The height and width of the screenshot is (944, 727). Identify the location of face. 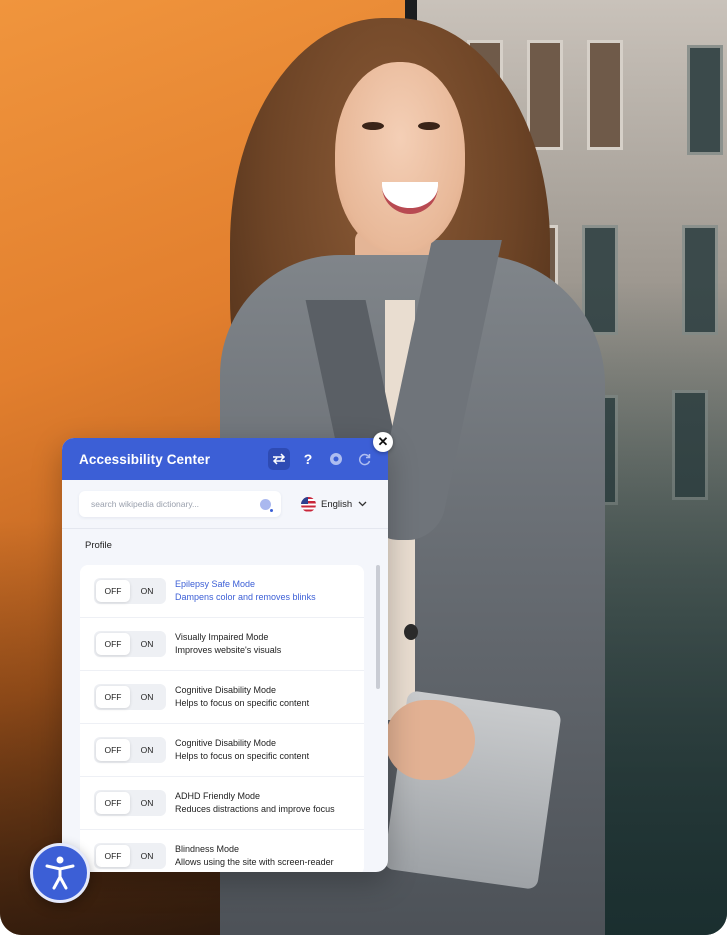
(400, 157).